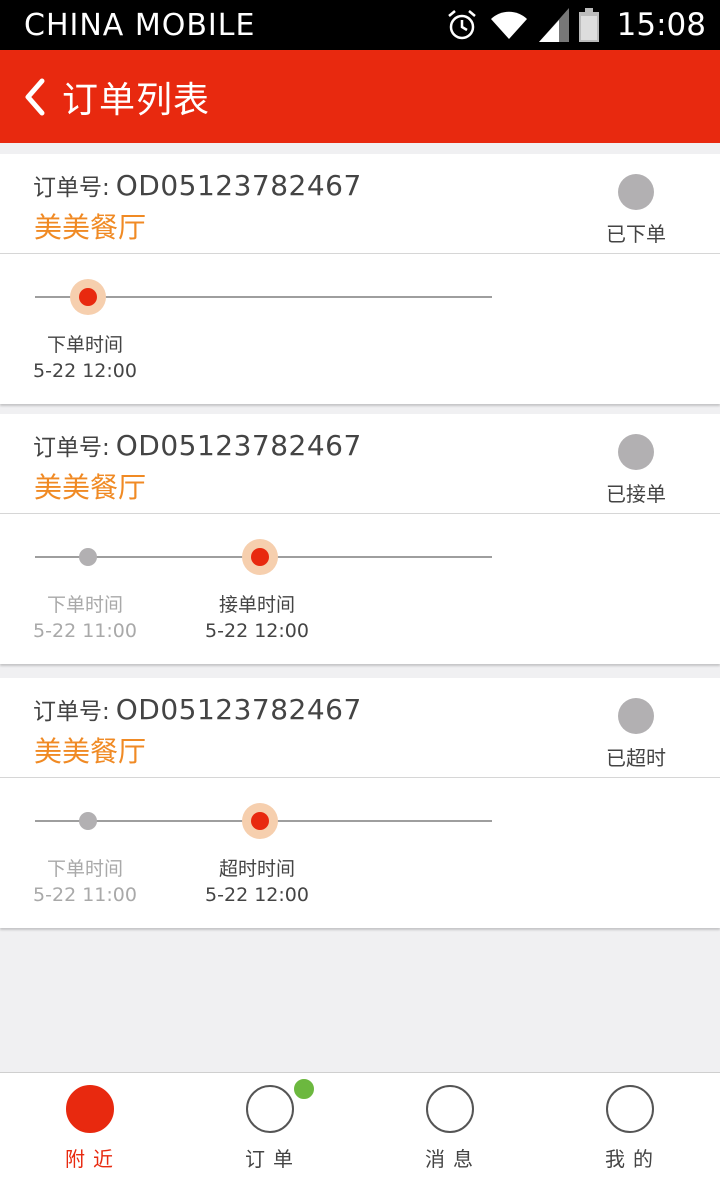 The image size is (720, 1184). Describe the element at coordinates (508, 25) in the screenshot. I see `wifi-icon` at that location.